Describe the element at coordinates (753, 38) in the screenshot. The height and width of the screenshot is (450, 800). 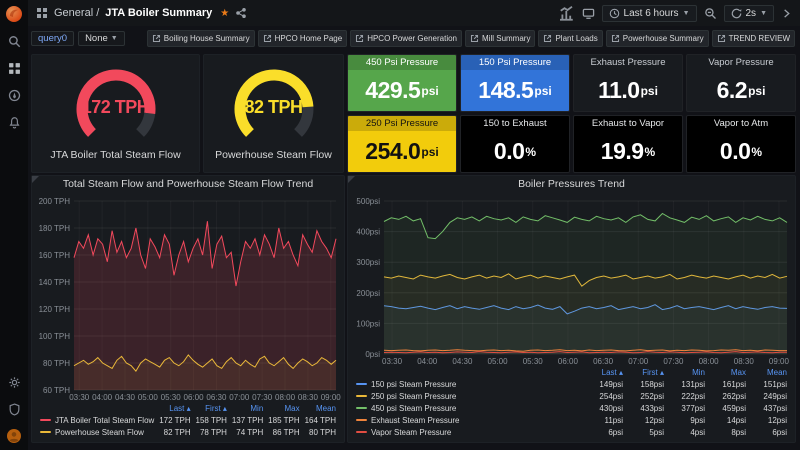
I see `dashboard-link: TREND REVIEW` at that location.